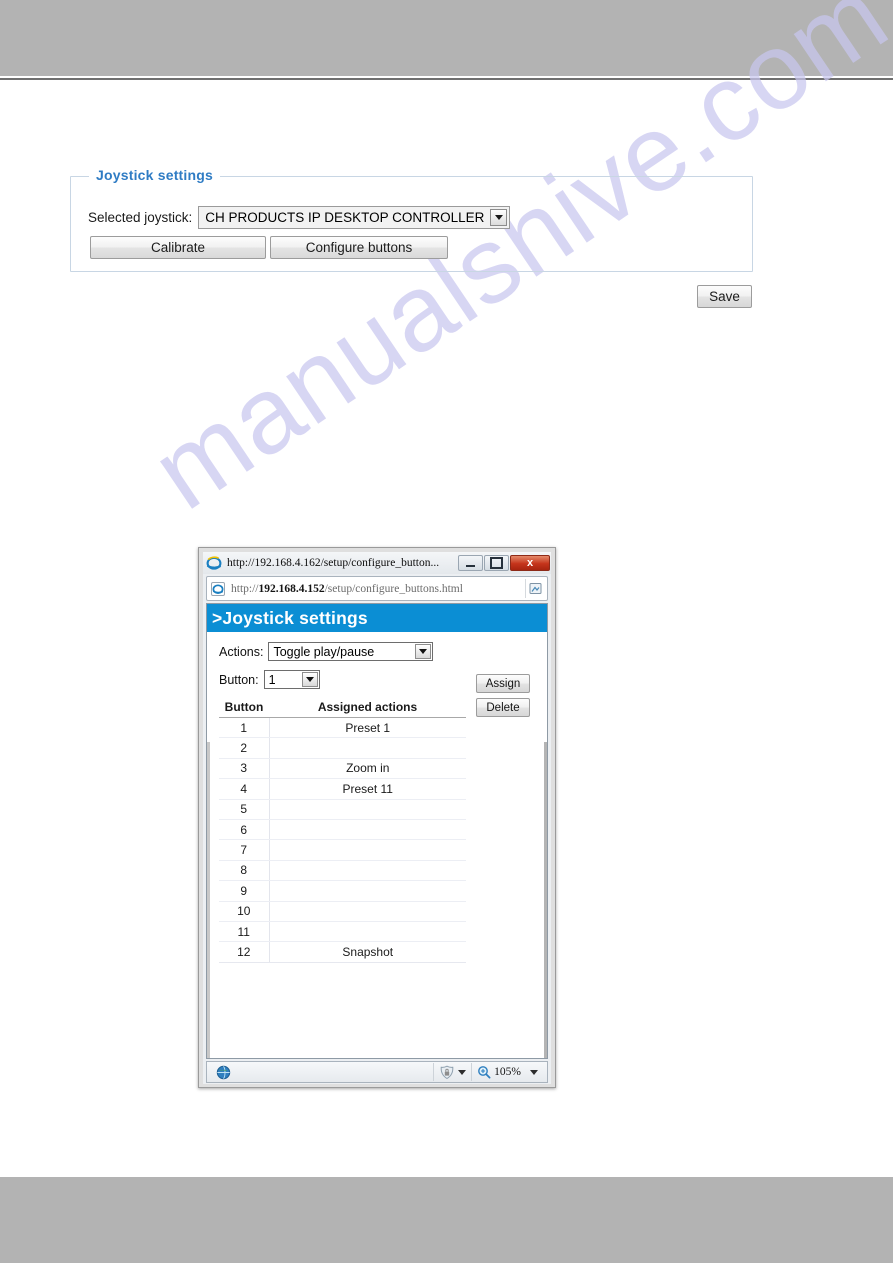 This screenshot has height=1263, width=893. Describe the element at coordinates (154, 175) in the screenshot. I see `joystick-settings-legend: Joystick settings` at that location.